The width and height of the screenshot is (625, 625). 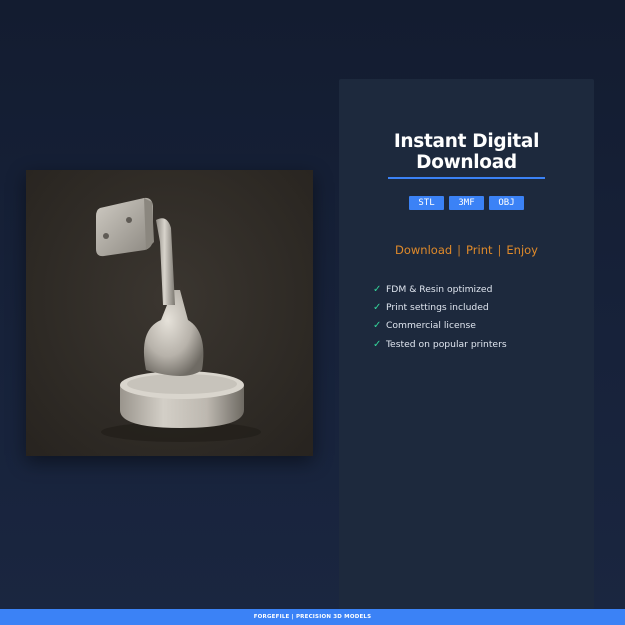 What do you see at coordinates (178, 319) in the screenshot?
I see `model-render` at bounding box center [178, 319].